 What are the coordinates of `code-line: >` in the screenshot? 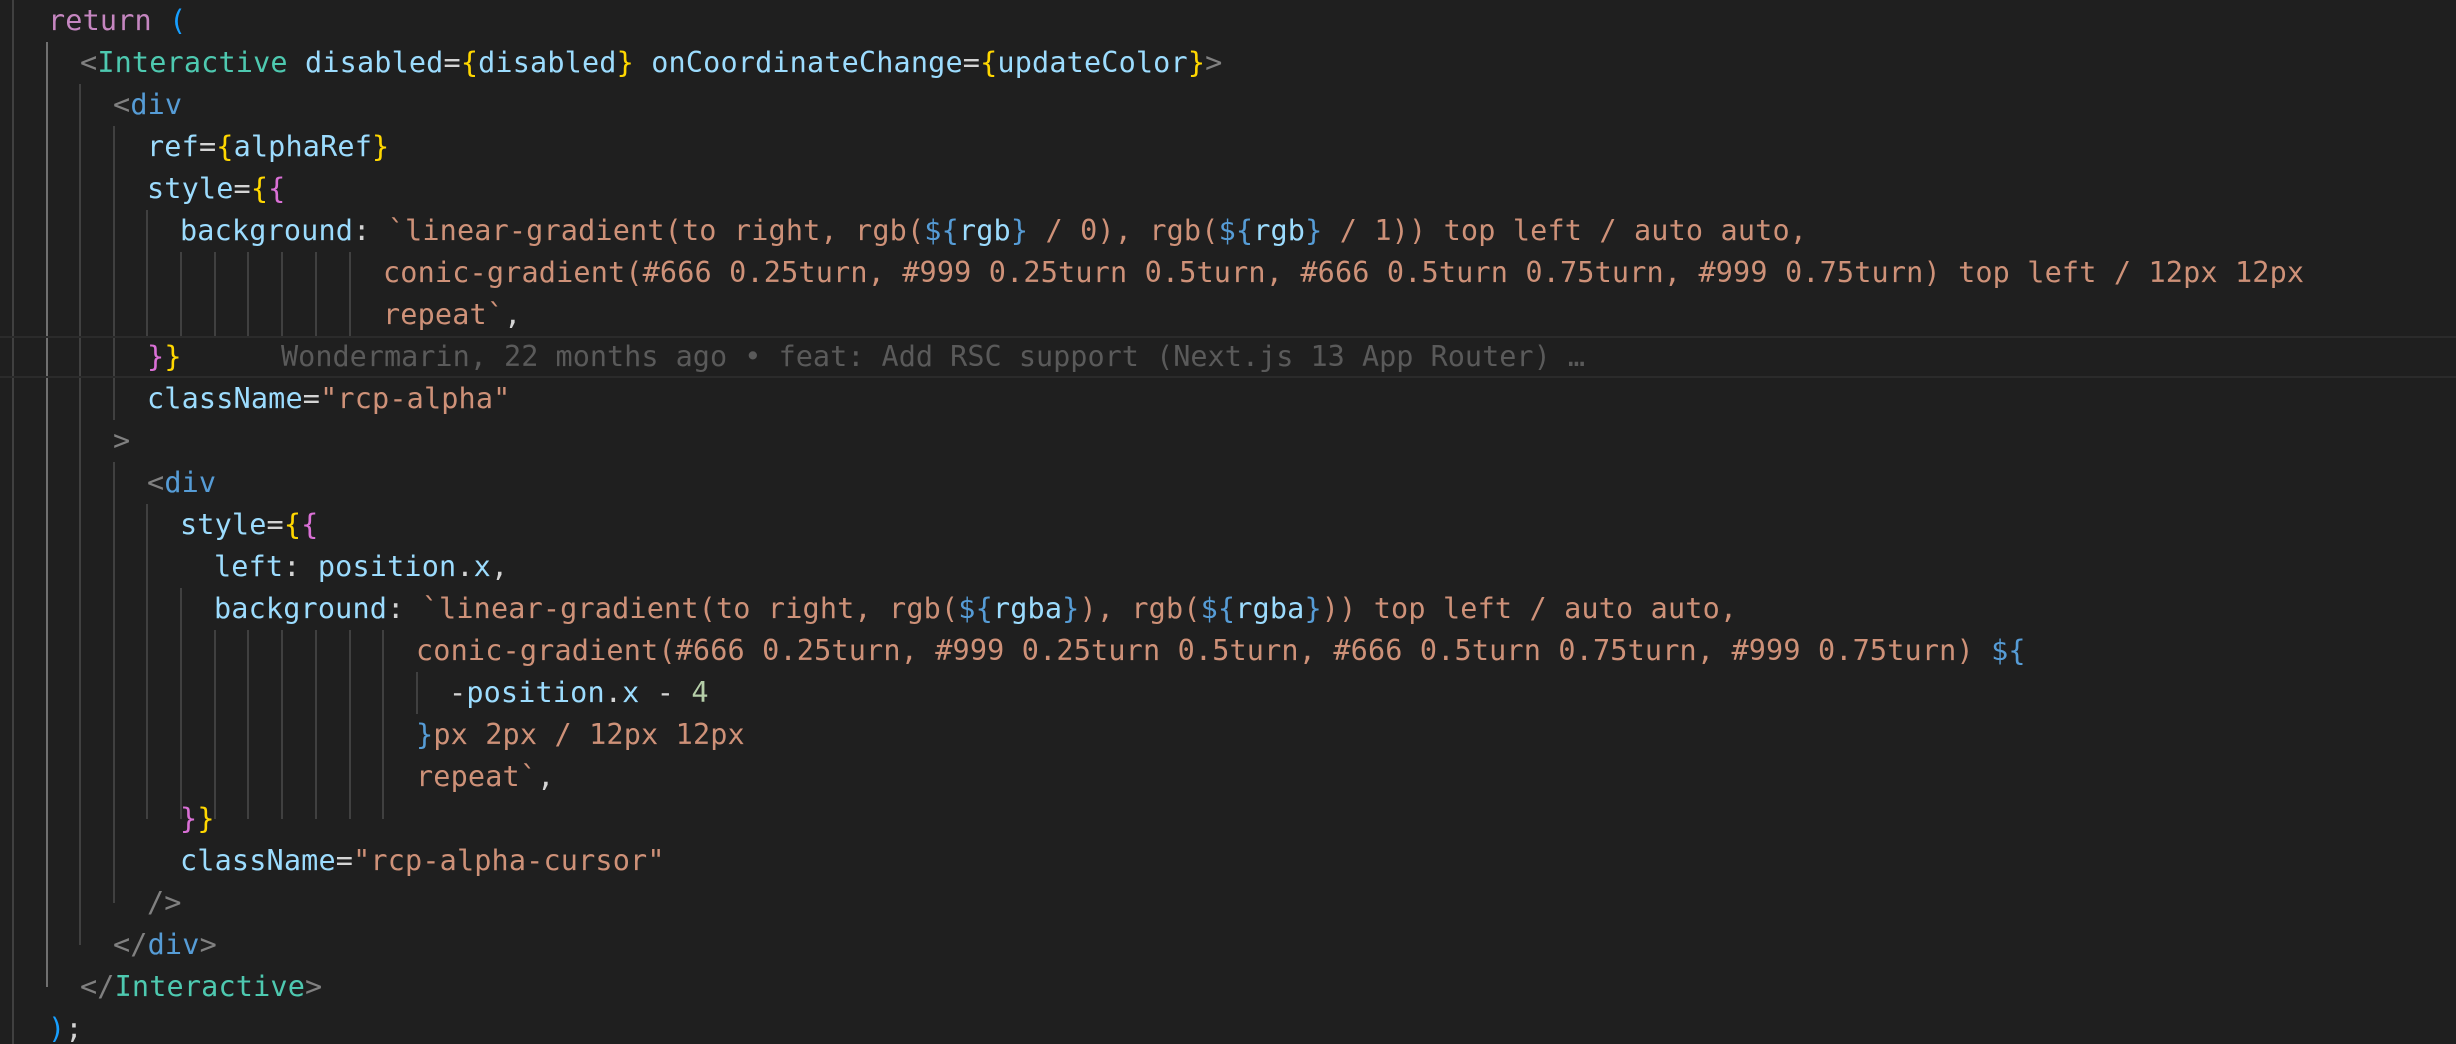 It's located at (1228, 441).